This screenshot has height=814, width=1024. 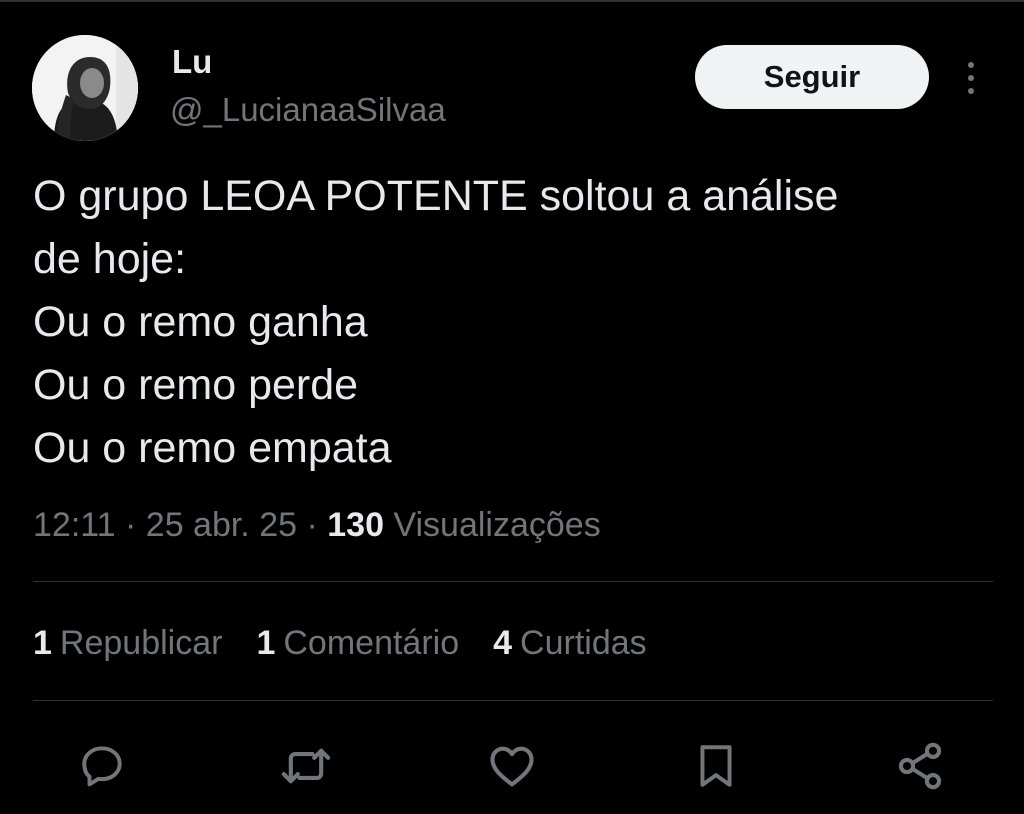 What do you see at coordinates (74, 525) in the screenshot?
I see `tweet-time: 12:11` at bounding box center [74, 525].